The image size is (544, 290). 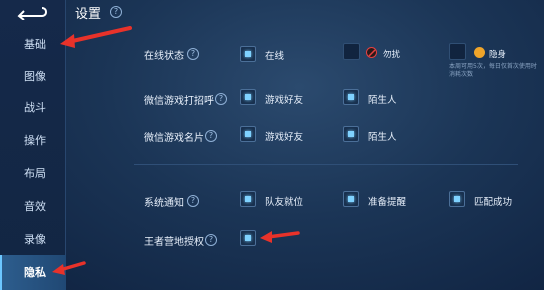 I want to click on greeting-strangers-label: 陌生人, so click(x=382, y=100).